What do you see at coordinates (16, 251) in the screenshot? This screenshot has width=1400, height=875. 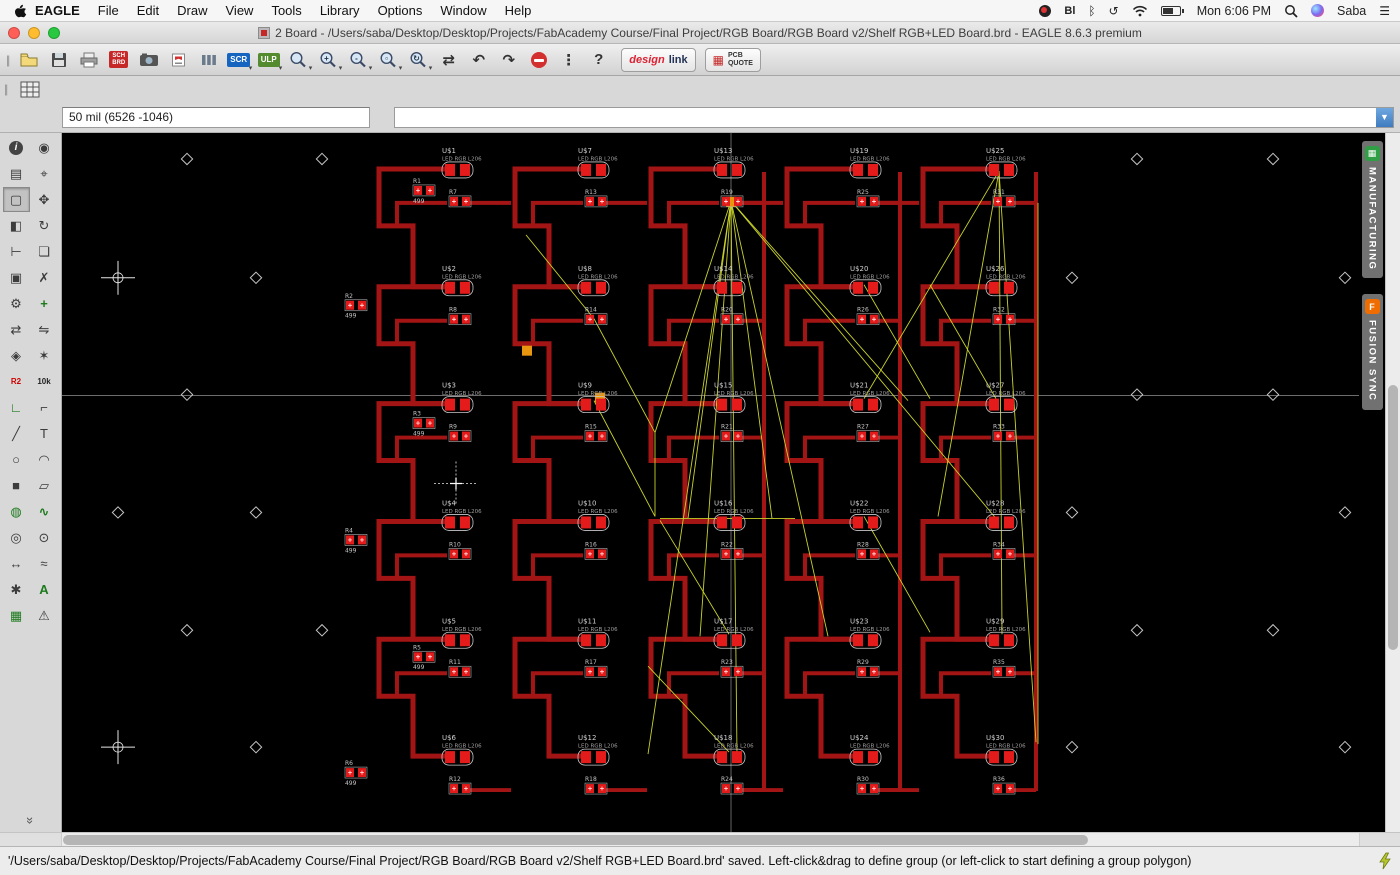 I see `measure-tool: ⊢` at bounding box center [16, 251].